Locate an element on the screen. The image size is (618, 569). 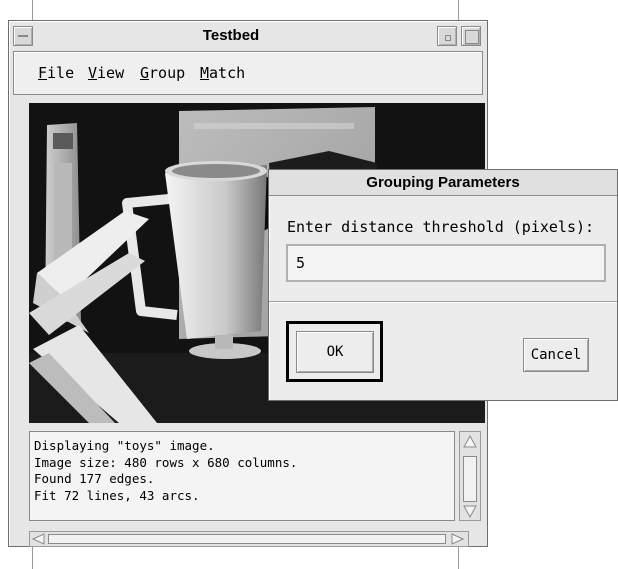
vertical-scrollbar is located at coordinates (470, 476).